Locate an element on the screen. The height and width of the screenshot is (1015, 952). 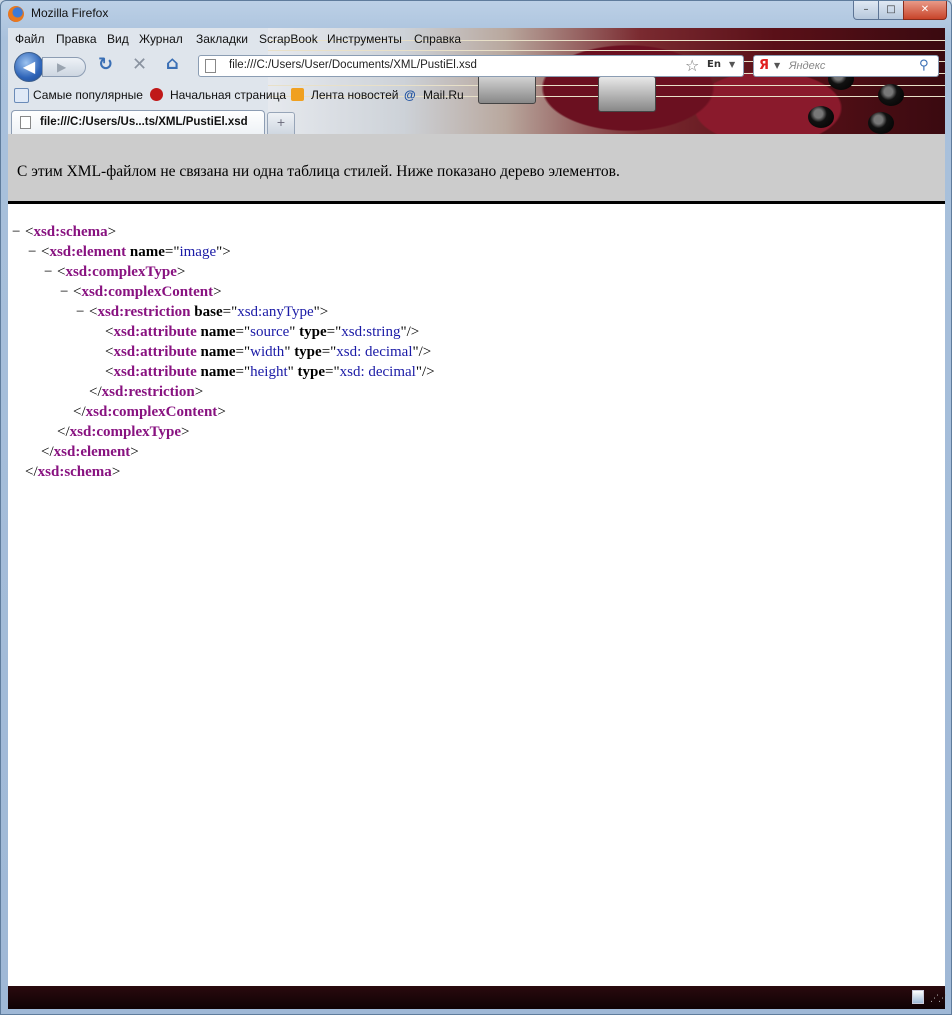
home-icon: ⌂ is located at coordinates (172, 63).